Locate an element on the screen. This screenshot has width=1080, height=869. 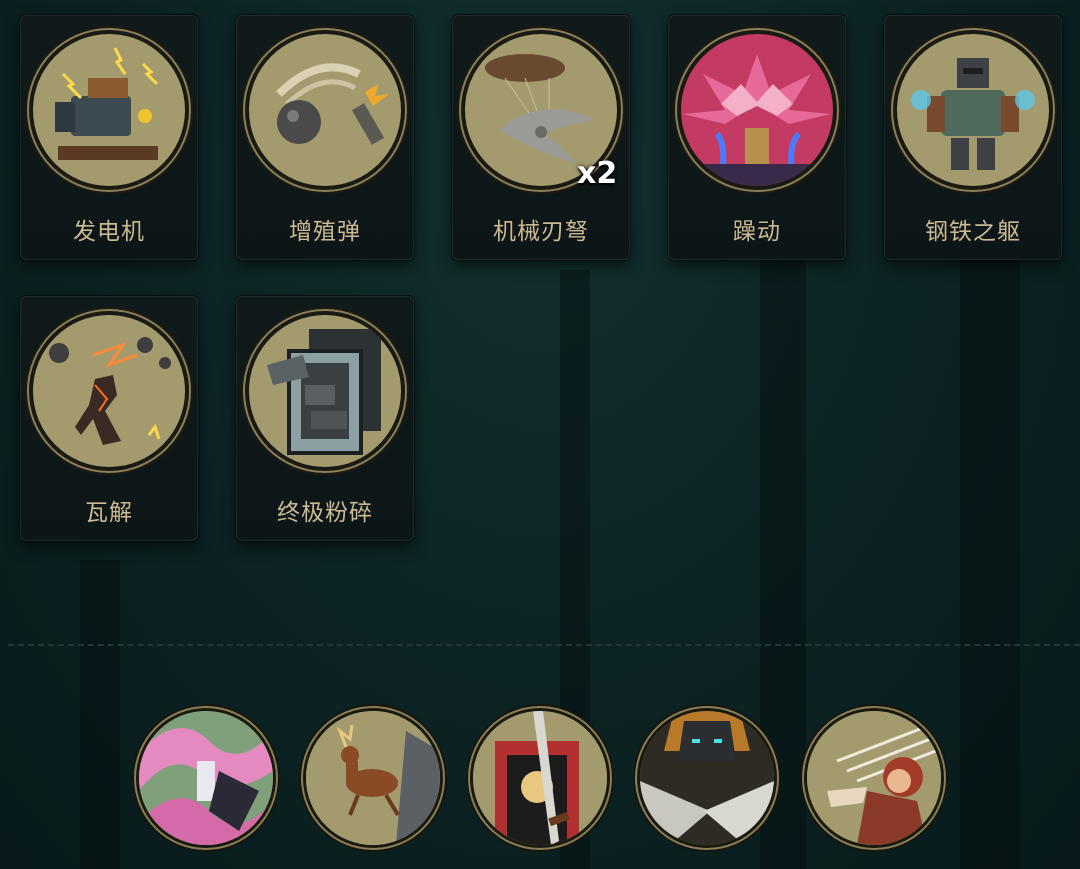
skill-card-generator: 发电机 is located at coordinates (109, 137).